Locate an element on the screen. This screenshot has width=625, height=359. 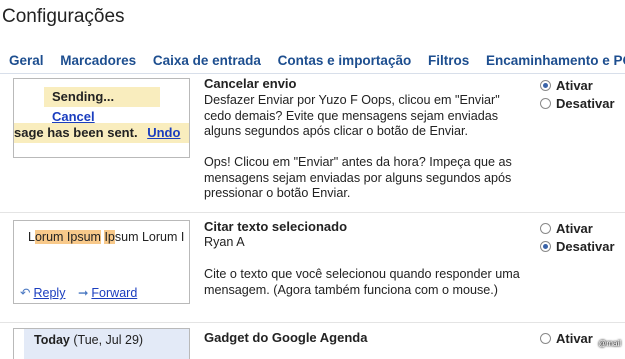
radio-ativar-citar-texto: Ativar is located at coordinates (566, 228).